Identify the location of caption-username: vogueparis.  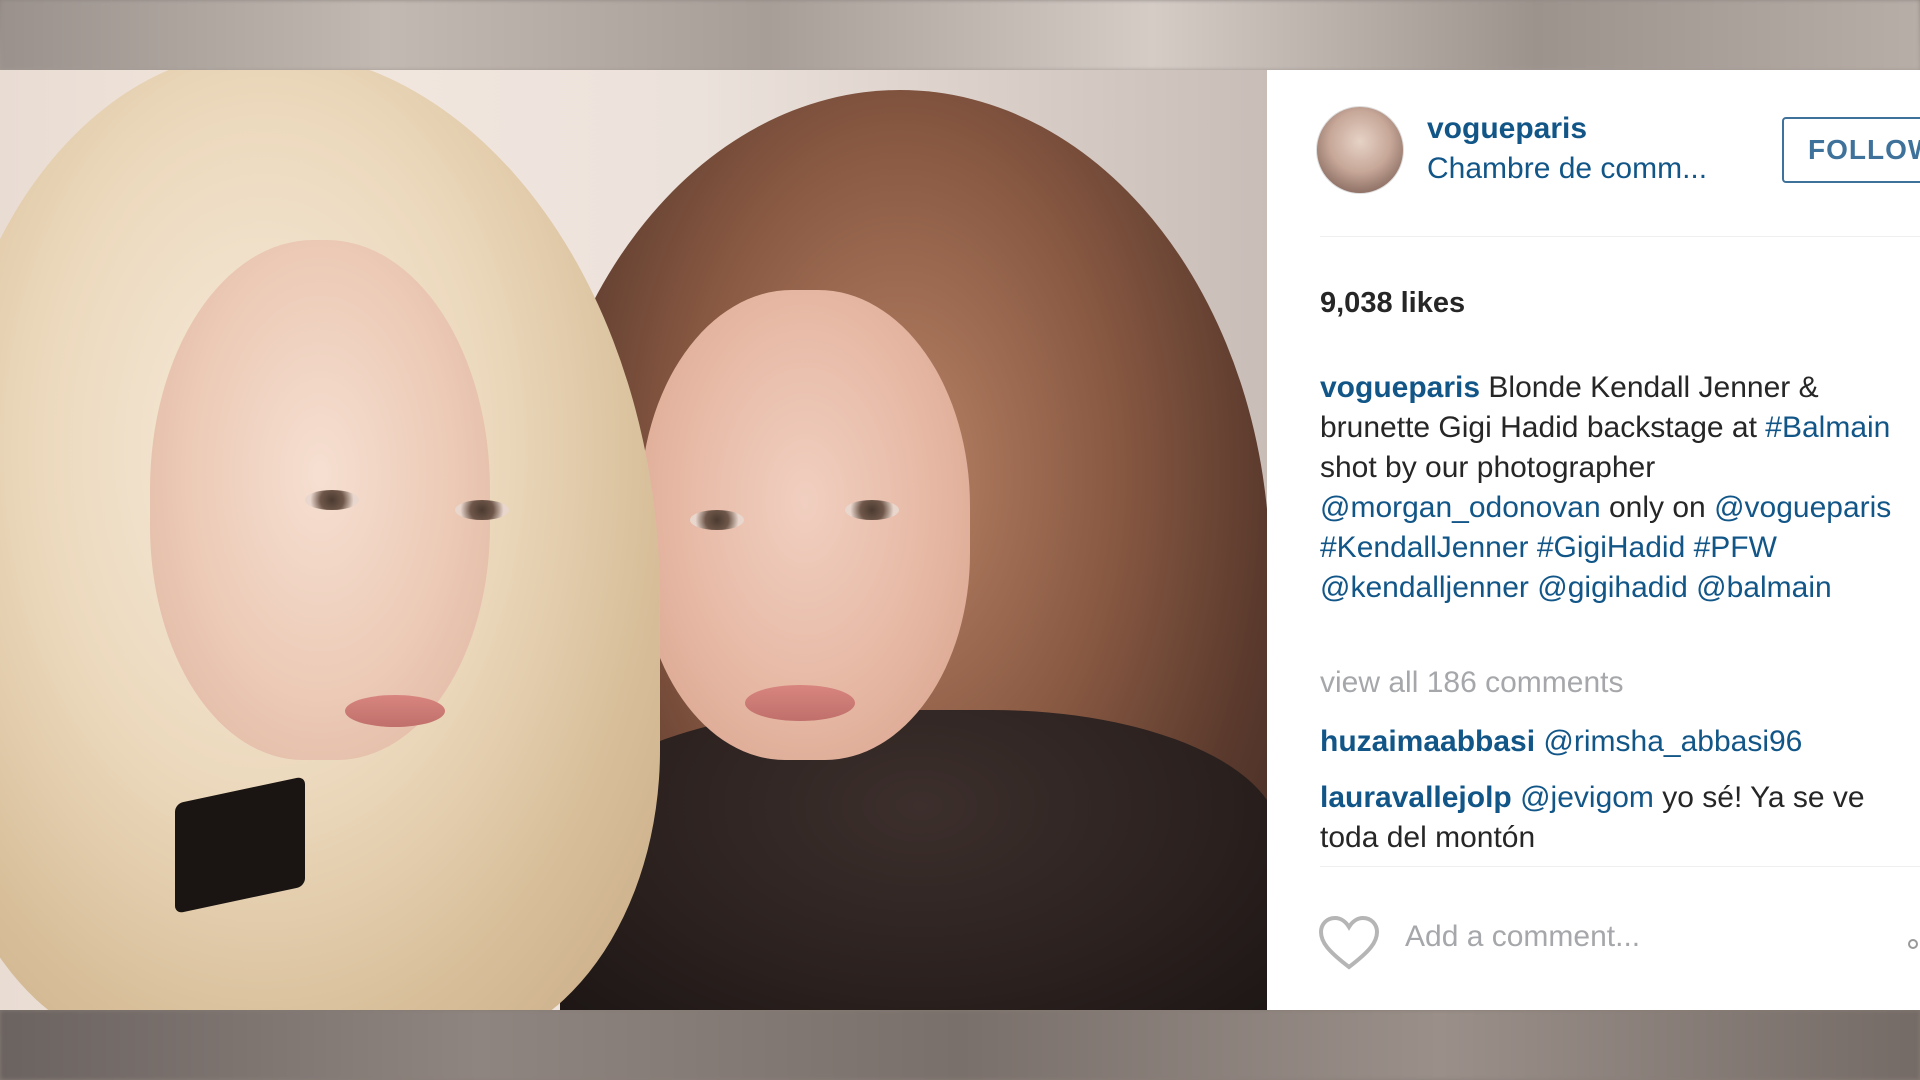
(1400, 387).